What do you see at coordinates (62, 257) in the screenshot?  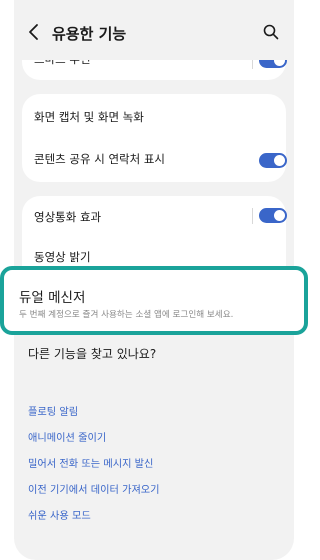 I see `video-brightness-label: 동영상 밝기` at bounding box center [62, 257].